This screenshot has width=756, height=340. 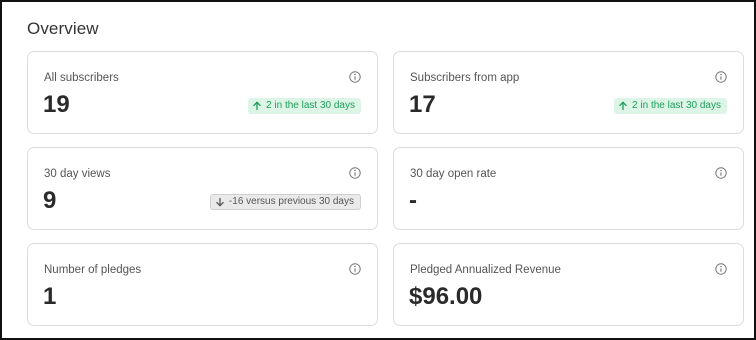 I want to click on arrow-down-icon, so click(x=219, y=202).